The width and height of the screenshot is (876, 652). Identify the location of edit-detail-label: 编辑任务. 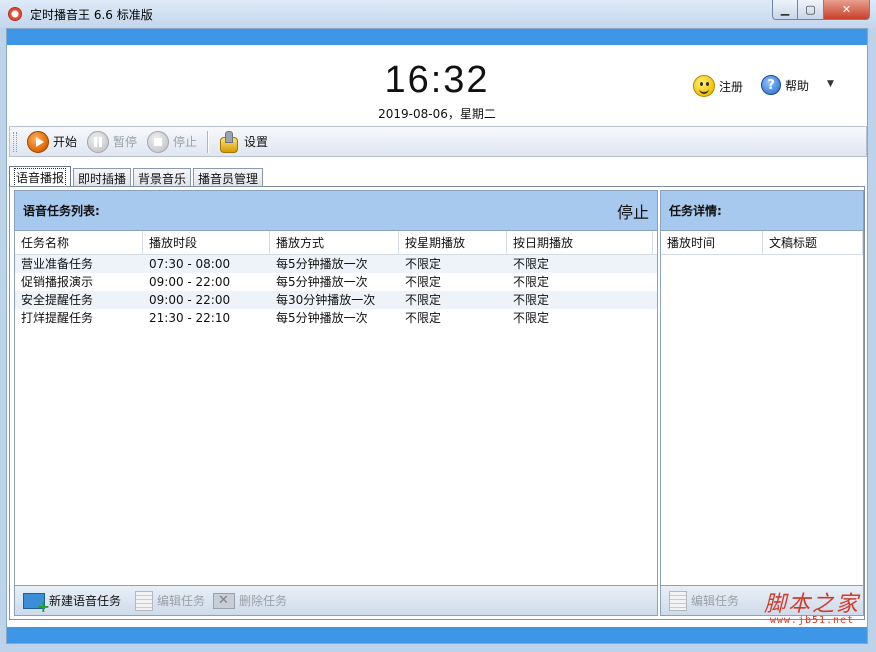
(715, 601).